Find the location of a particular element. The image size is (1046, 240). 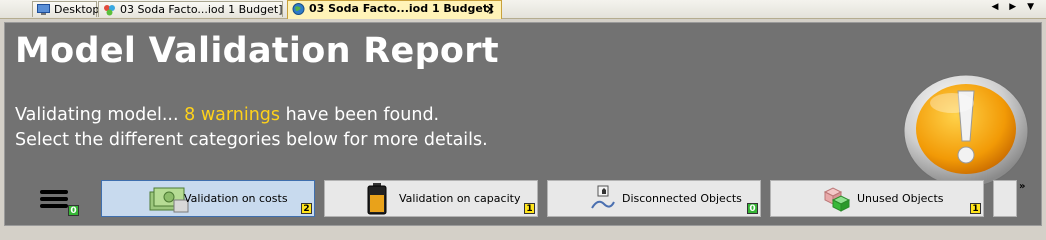

model-icon is located at coordinates (109, 10).